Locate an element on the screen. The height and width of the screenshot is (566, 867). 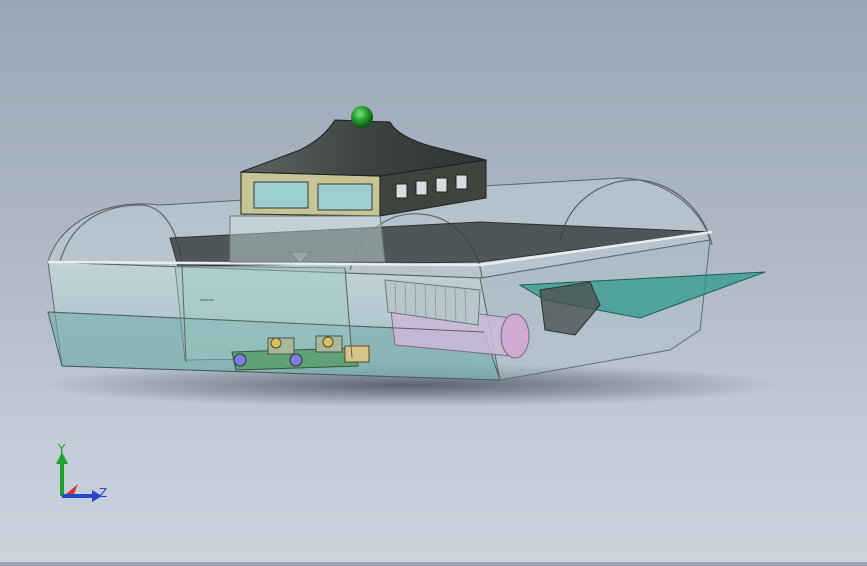
engine-cap is located at coordinates (515, 336).